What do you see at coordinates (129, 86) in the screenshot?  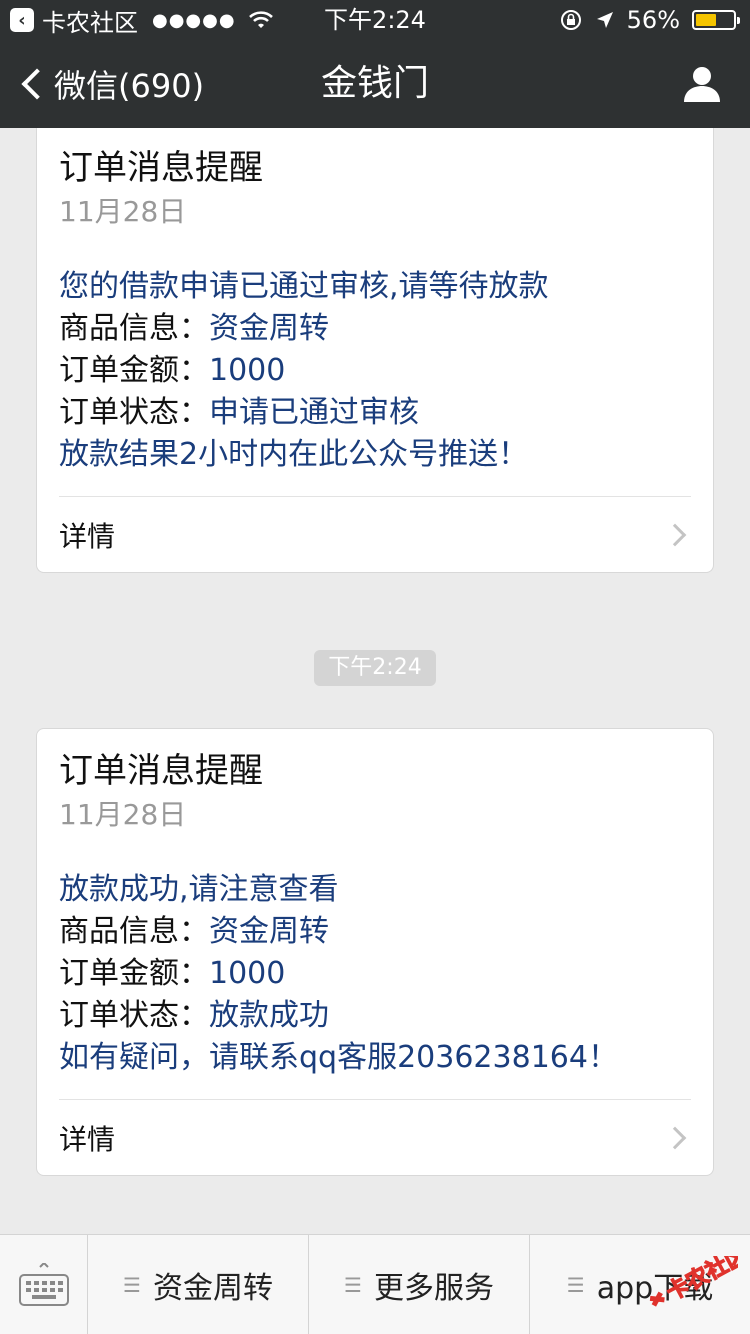 I see `back-label: 微信(690)` at bounding box center [129, 86].